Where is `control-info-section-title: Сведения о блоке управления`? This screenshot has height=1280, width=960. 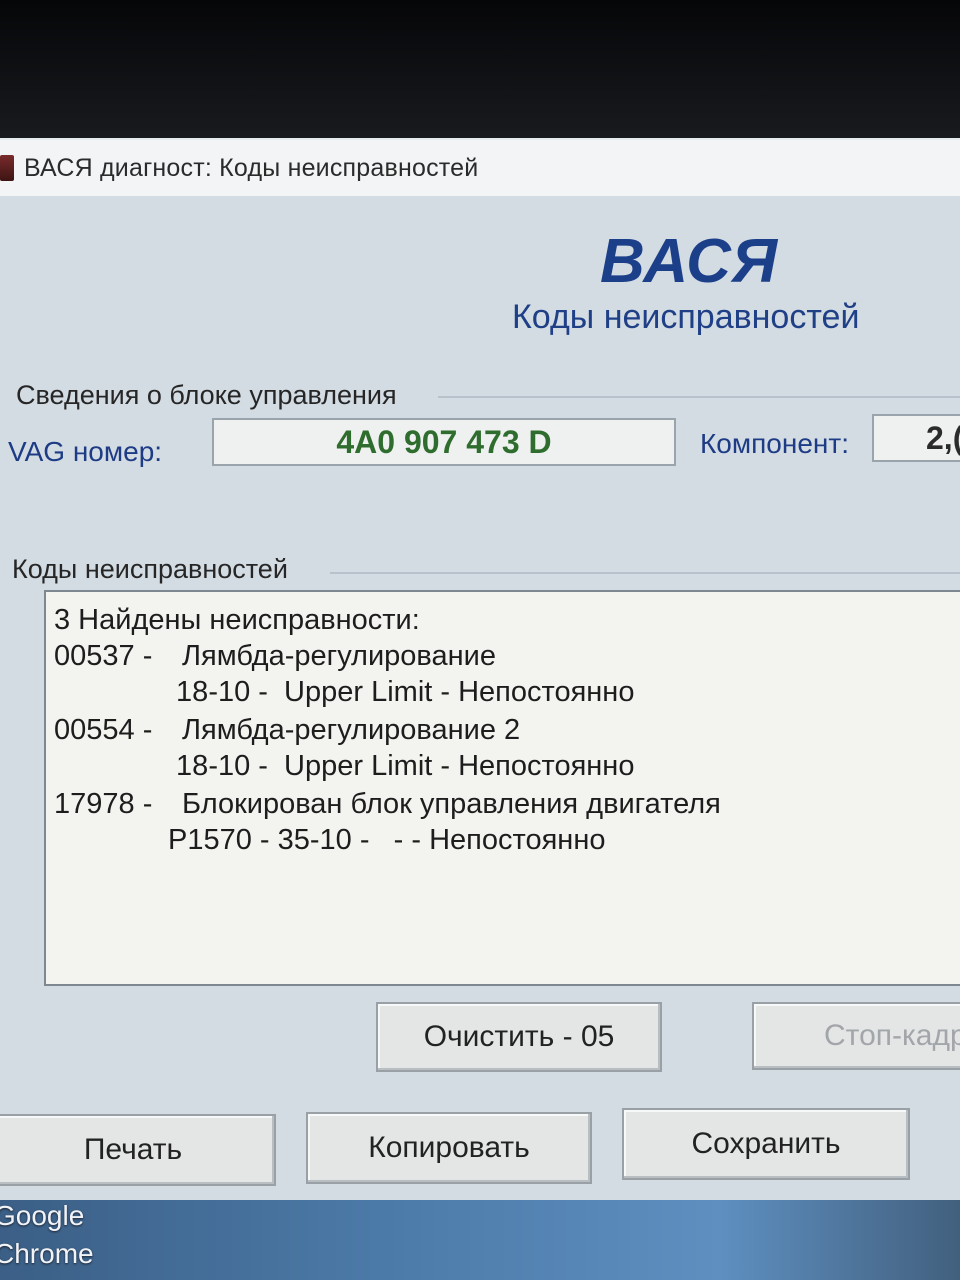
control-info-section-title: Сведения о блоке управления is located at coordinates (206, 395).